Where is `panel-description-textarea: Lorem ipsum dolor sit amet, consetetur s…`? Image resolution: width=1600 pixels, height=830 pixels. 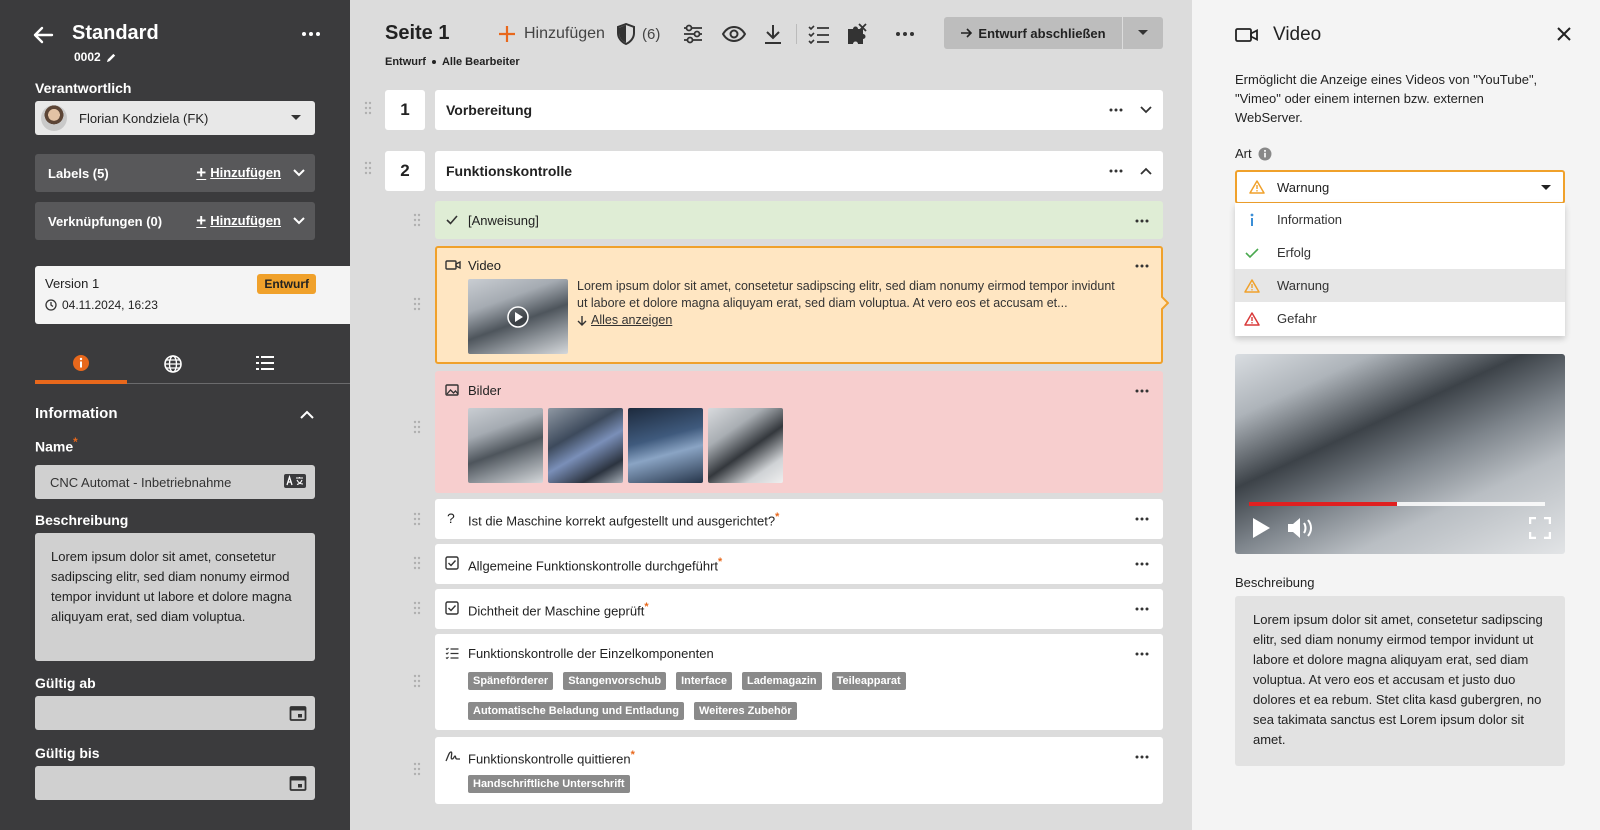 panel-description-textarea: Lorem ipsum dolor sit amet, consetetur s… is located at coordinates (1400, 681).